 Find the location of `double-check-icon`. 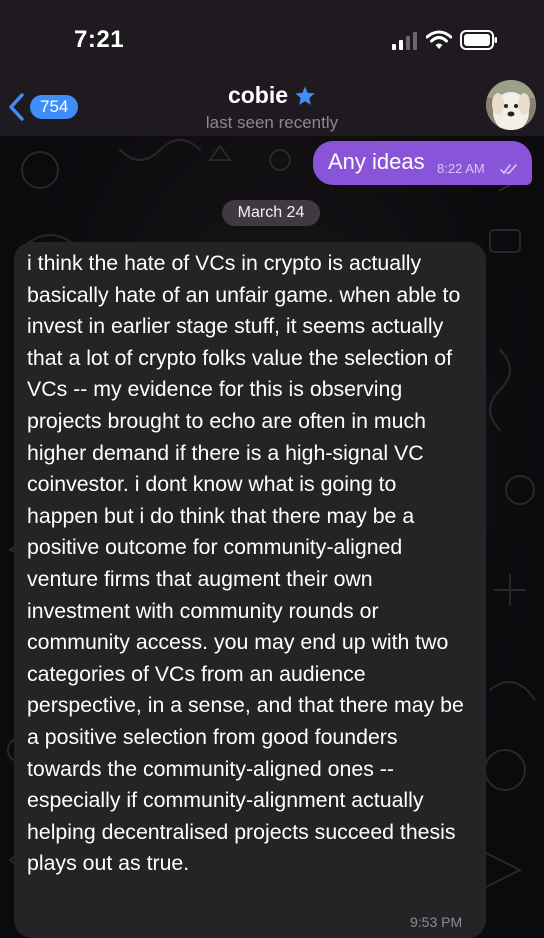

double-check-icon is located at coordinates (508, 169).